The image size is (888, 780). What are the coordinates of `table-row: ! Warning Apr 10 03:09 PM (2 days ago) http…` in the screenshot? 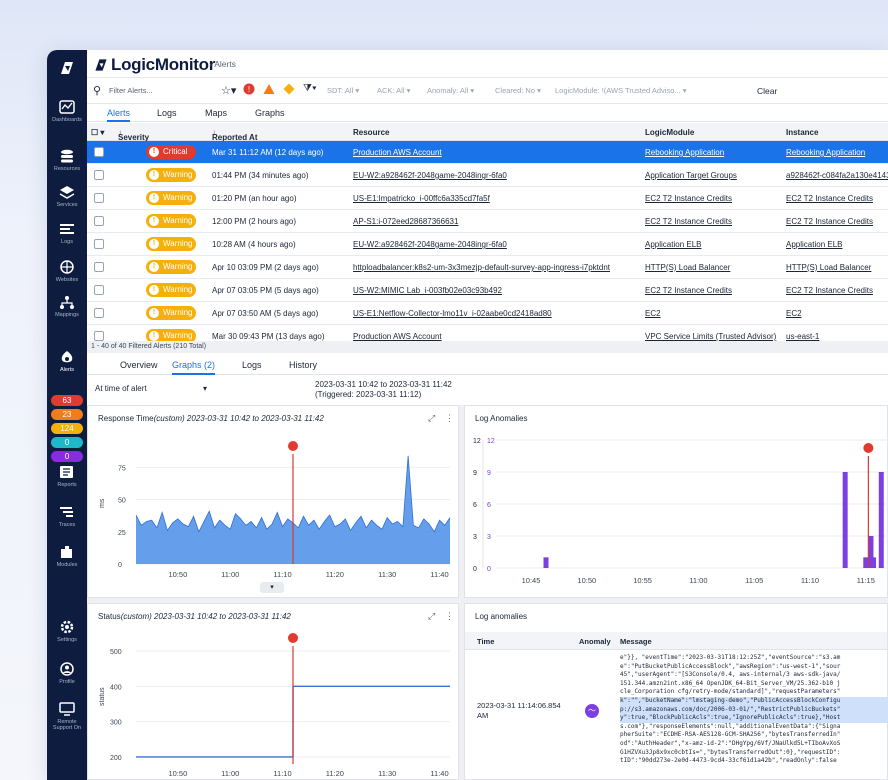 It's located at (487, 267).